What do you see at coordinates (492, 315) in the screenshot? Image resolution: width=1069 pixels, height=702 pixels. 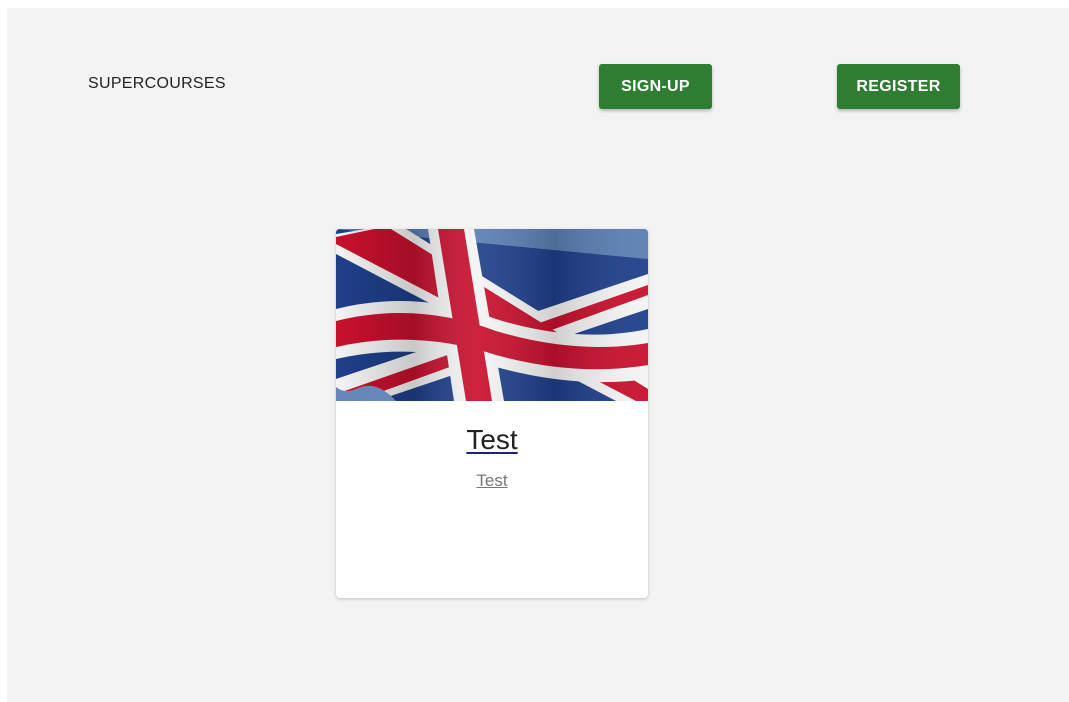 I see `uk-flag-image` at bounding box center [492, 315].